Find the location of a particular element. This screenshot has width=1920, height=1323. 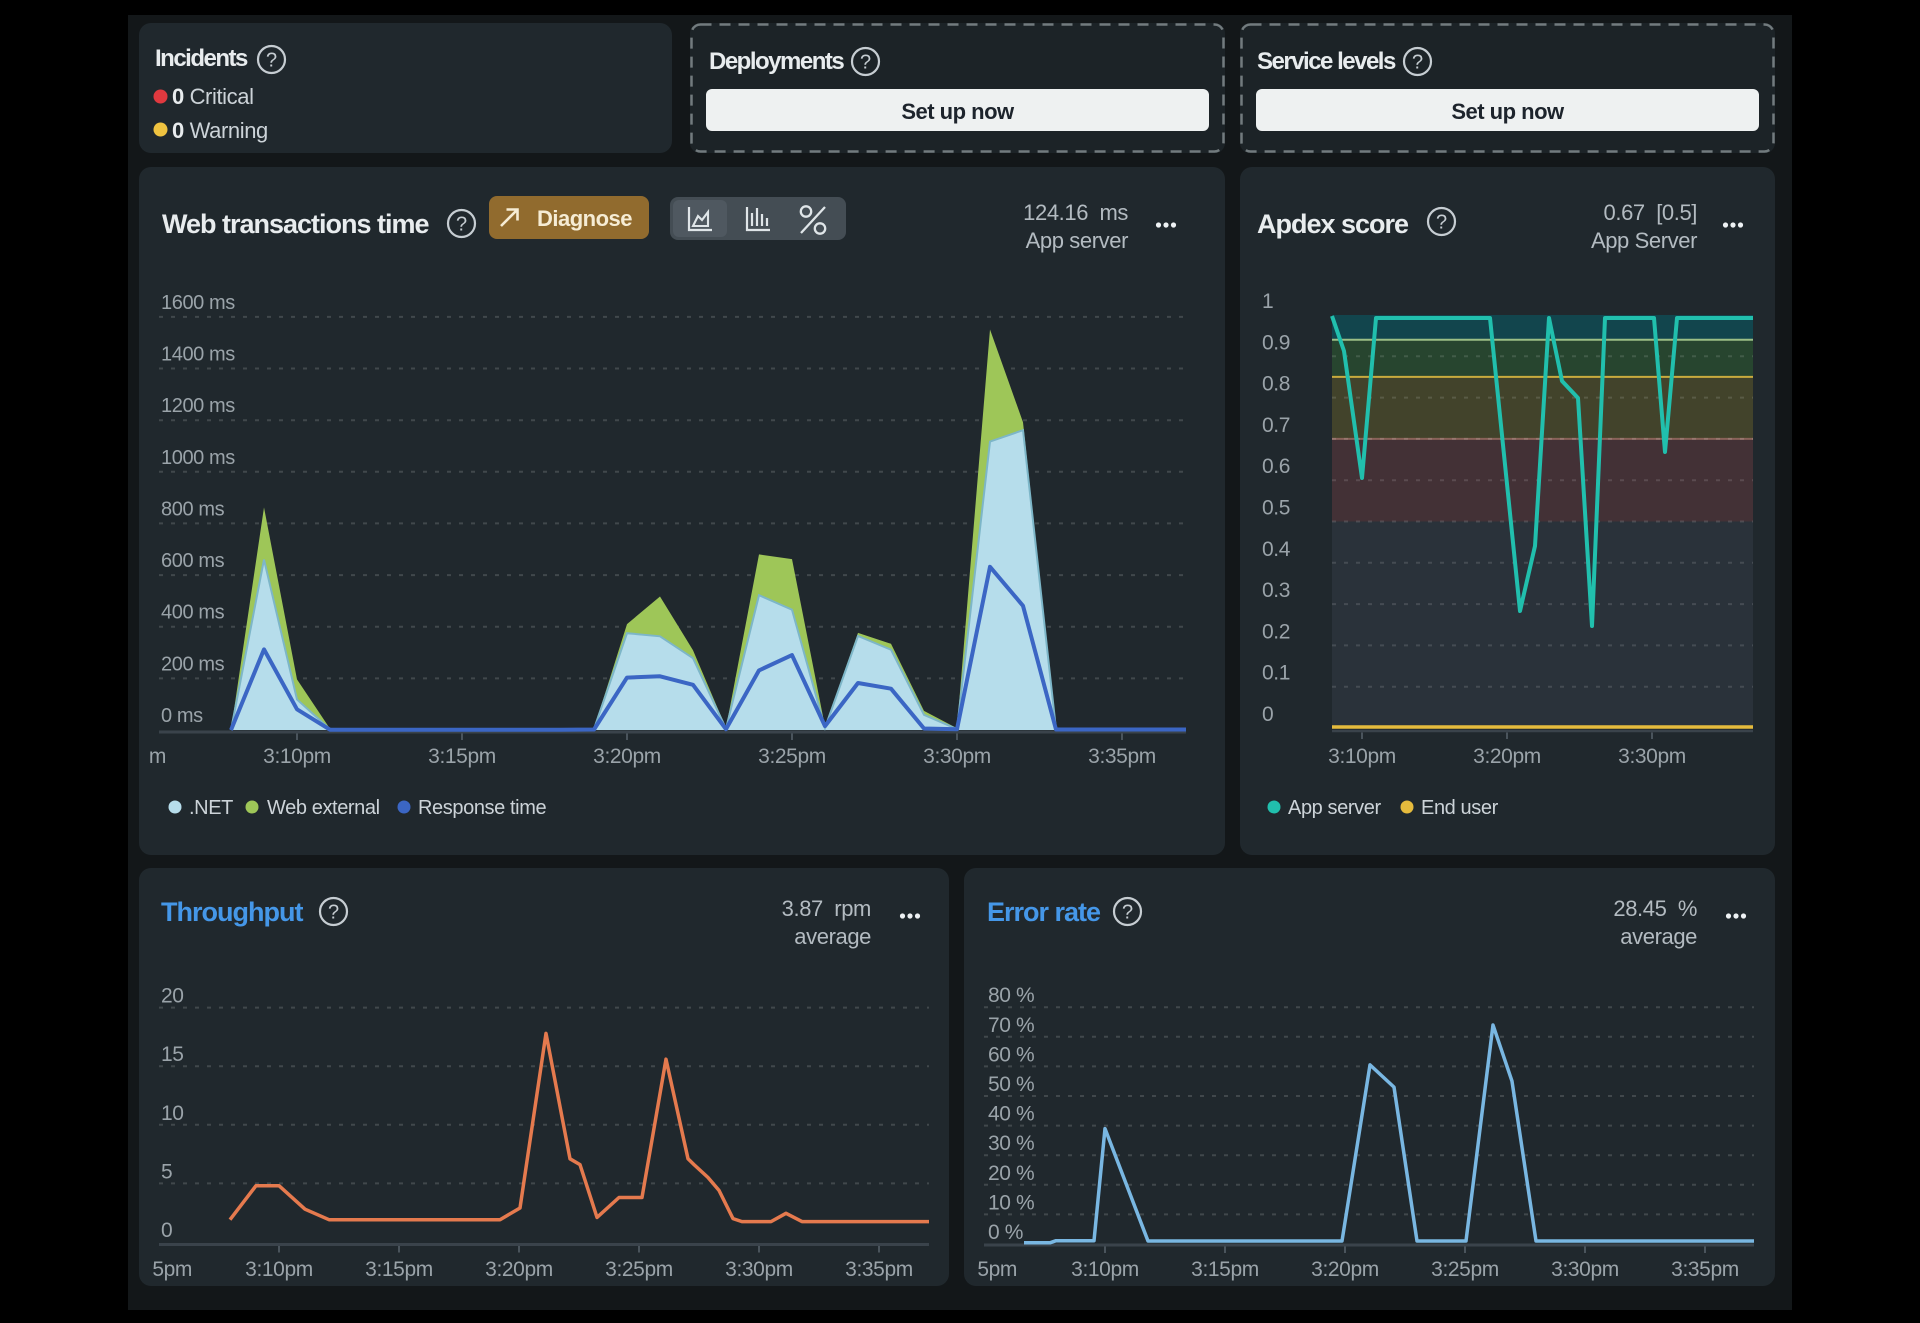

svg-text: 0.4 is located at coordinates (1276, 549).